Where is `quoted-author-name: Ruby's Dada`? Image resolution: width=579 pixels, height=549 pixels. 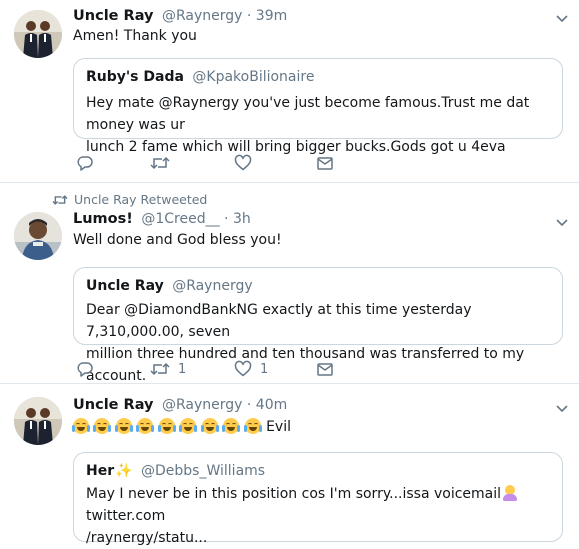 quoted-author-name: Ruby's Dada is located at coordinates (135, 77).